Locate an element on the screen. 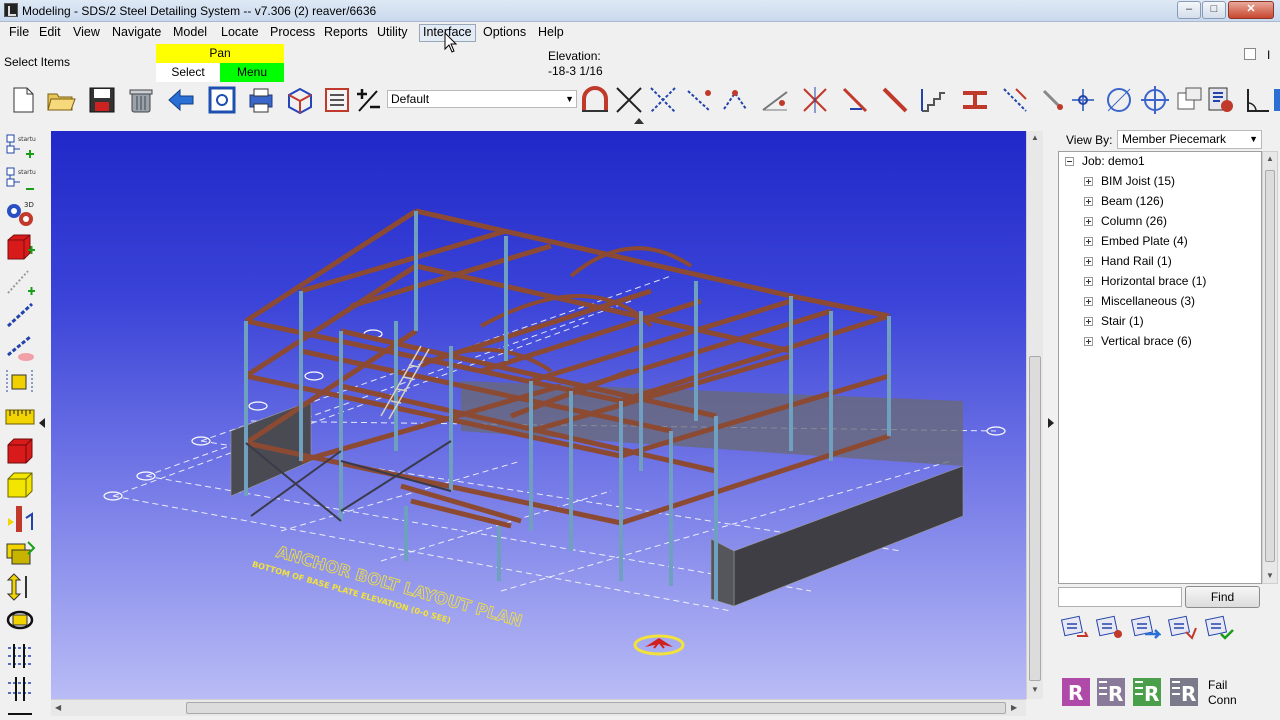 Image resolution: width=1280 pixels, height=720 pixels. process-icon: R is located at coordinates (1076, 692).